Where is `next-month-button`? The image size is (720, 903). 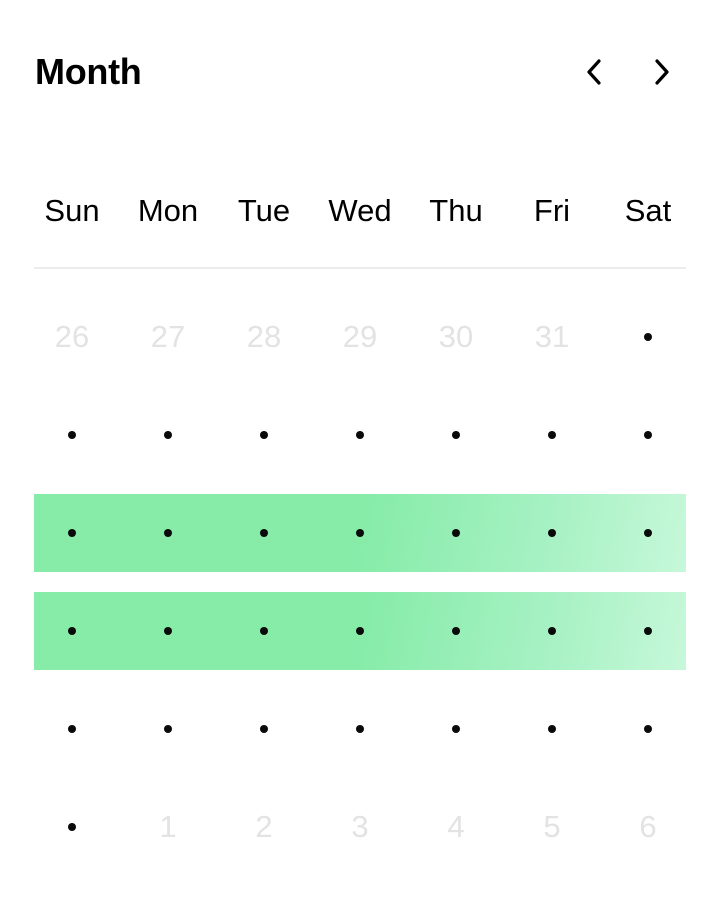
next-month-button is located at coordinates (662, 72).